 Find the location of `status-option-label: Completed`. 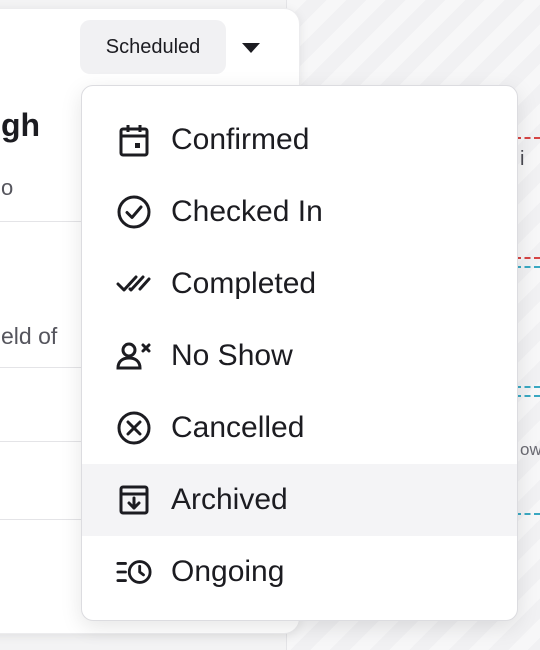

status-option-label: Completed is located at coordinates (244, 283).